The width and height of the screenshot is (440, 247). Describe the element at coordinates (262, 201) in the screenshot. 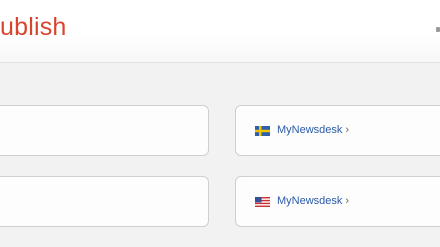

I see `usa-flag-icon` at that location.